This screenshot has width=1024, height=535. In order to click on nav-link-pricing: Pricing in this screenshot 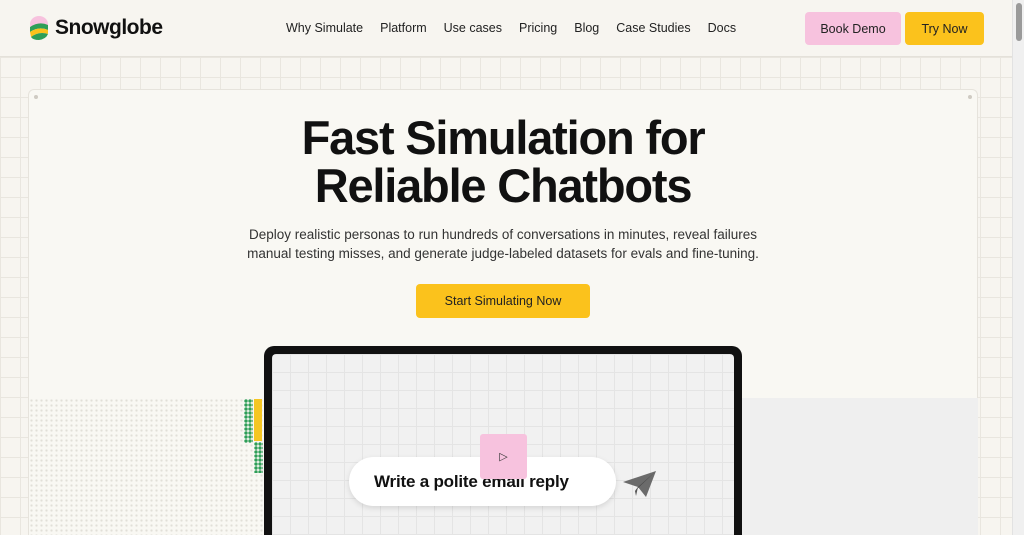, I will do `click(538, 28)`.